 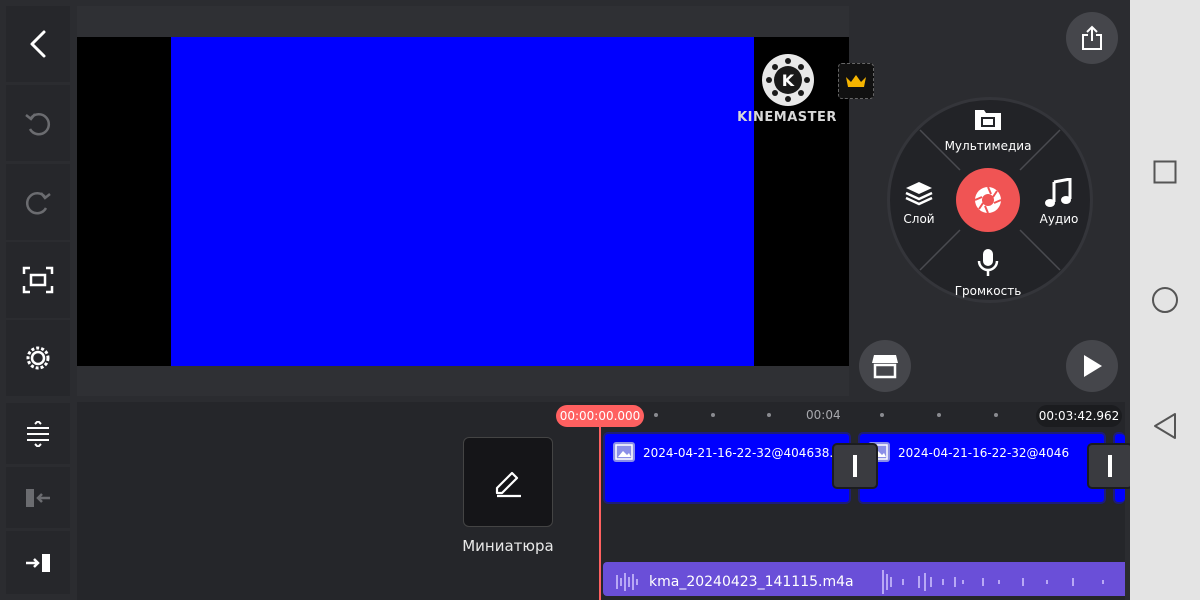 I want to click on store-icon, so click(x=885, y=367).